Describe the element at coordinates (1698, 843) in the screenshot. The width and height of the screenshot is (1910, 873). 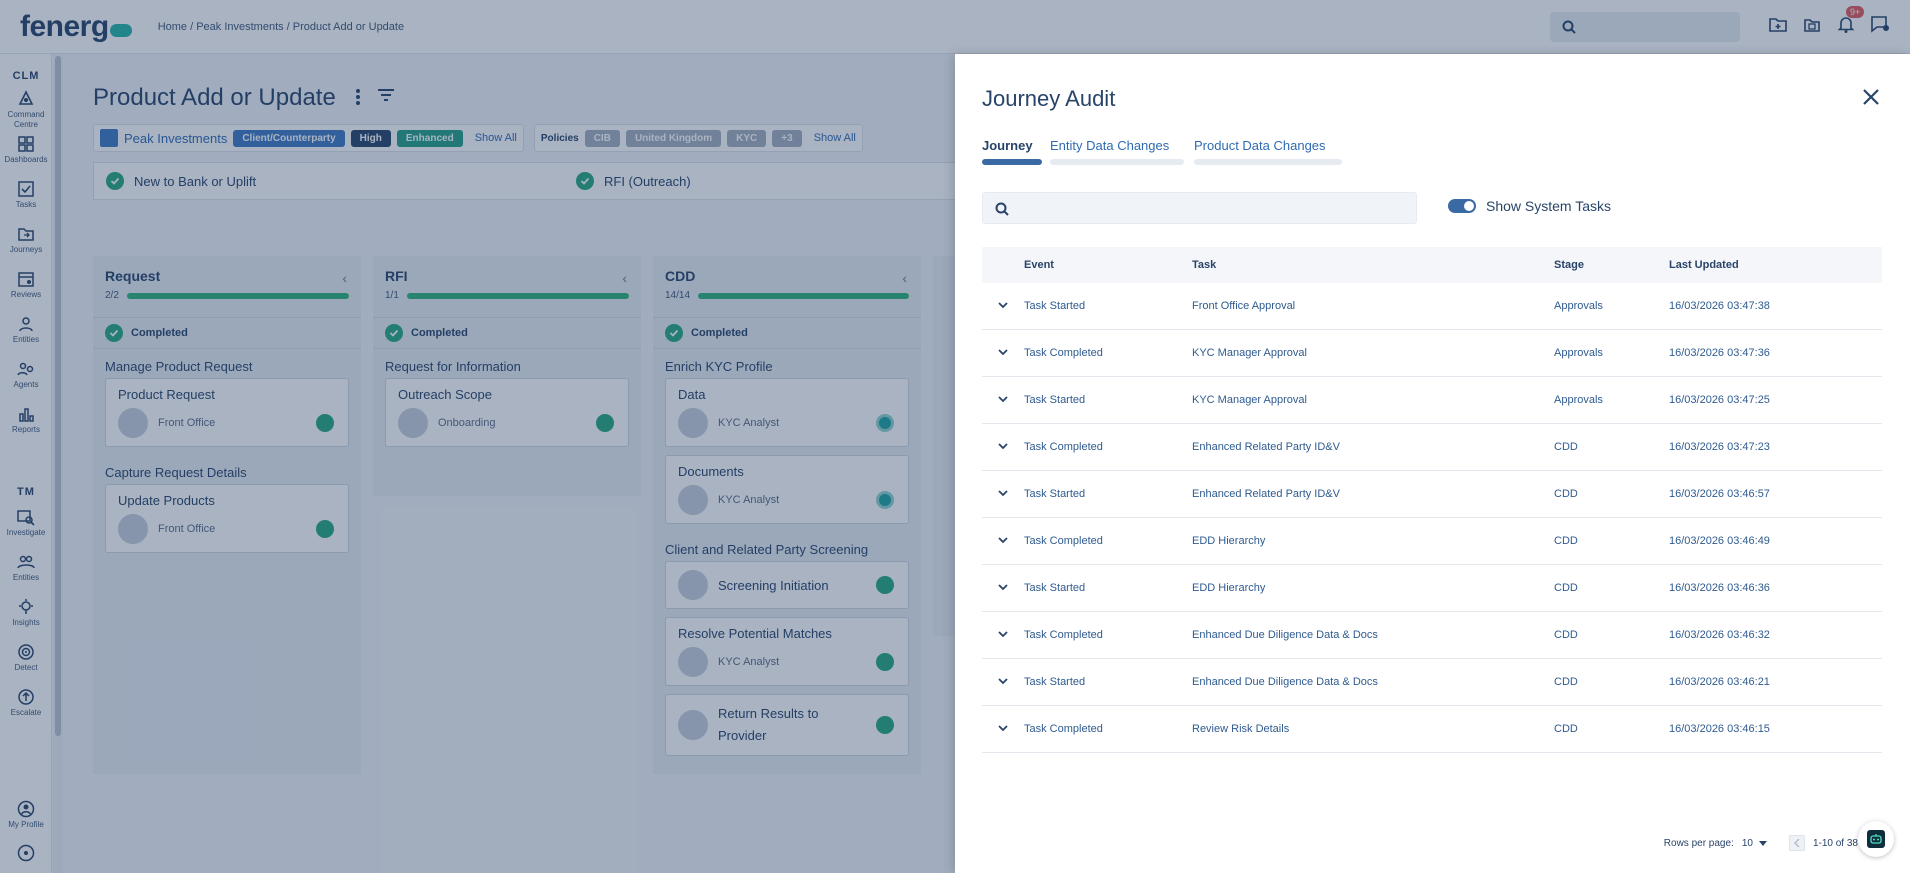
I see `rows-per-page-label: Rows per page:` at that location.